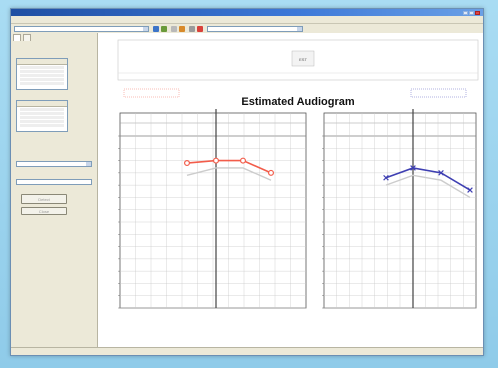 This screenshot has height=368, width=498. What do you see at coordinates (81, 29) in the screenshot?
I see `patient-select` at bounding box center [81, 29].